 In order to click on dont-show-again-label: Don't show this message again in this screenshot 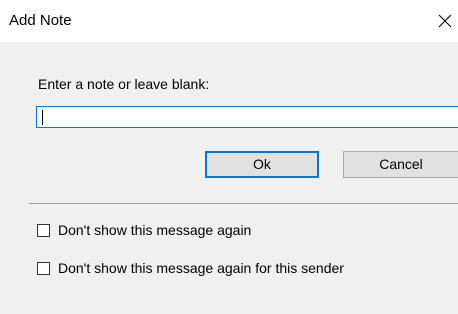, I will do `click(154, 230)`.